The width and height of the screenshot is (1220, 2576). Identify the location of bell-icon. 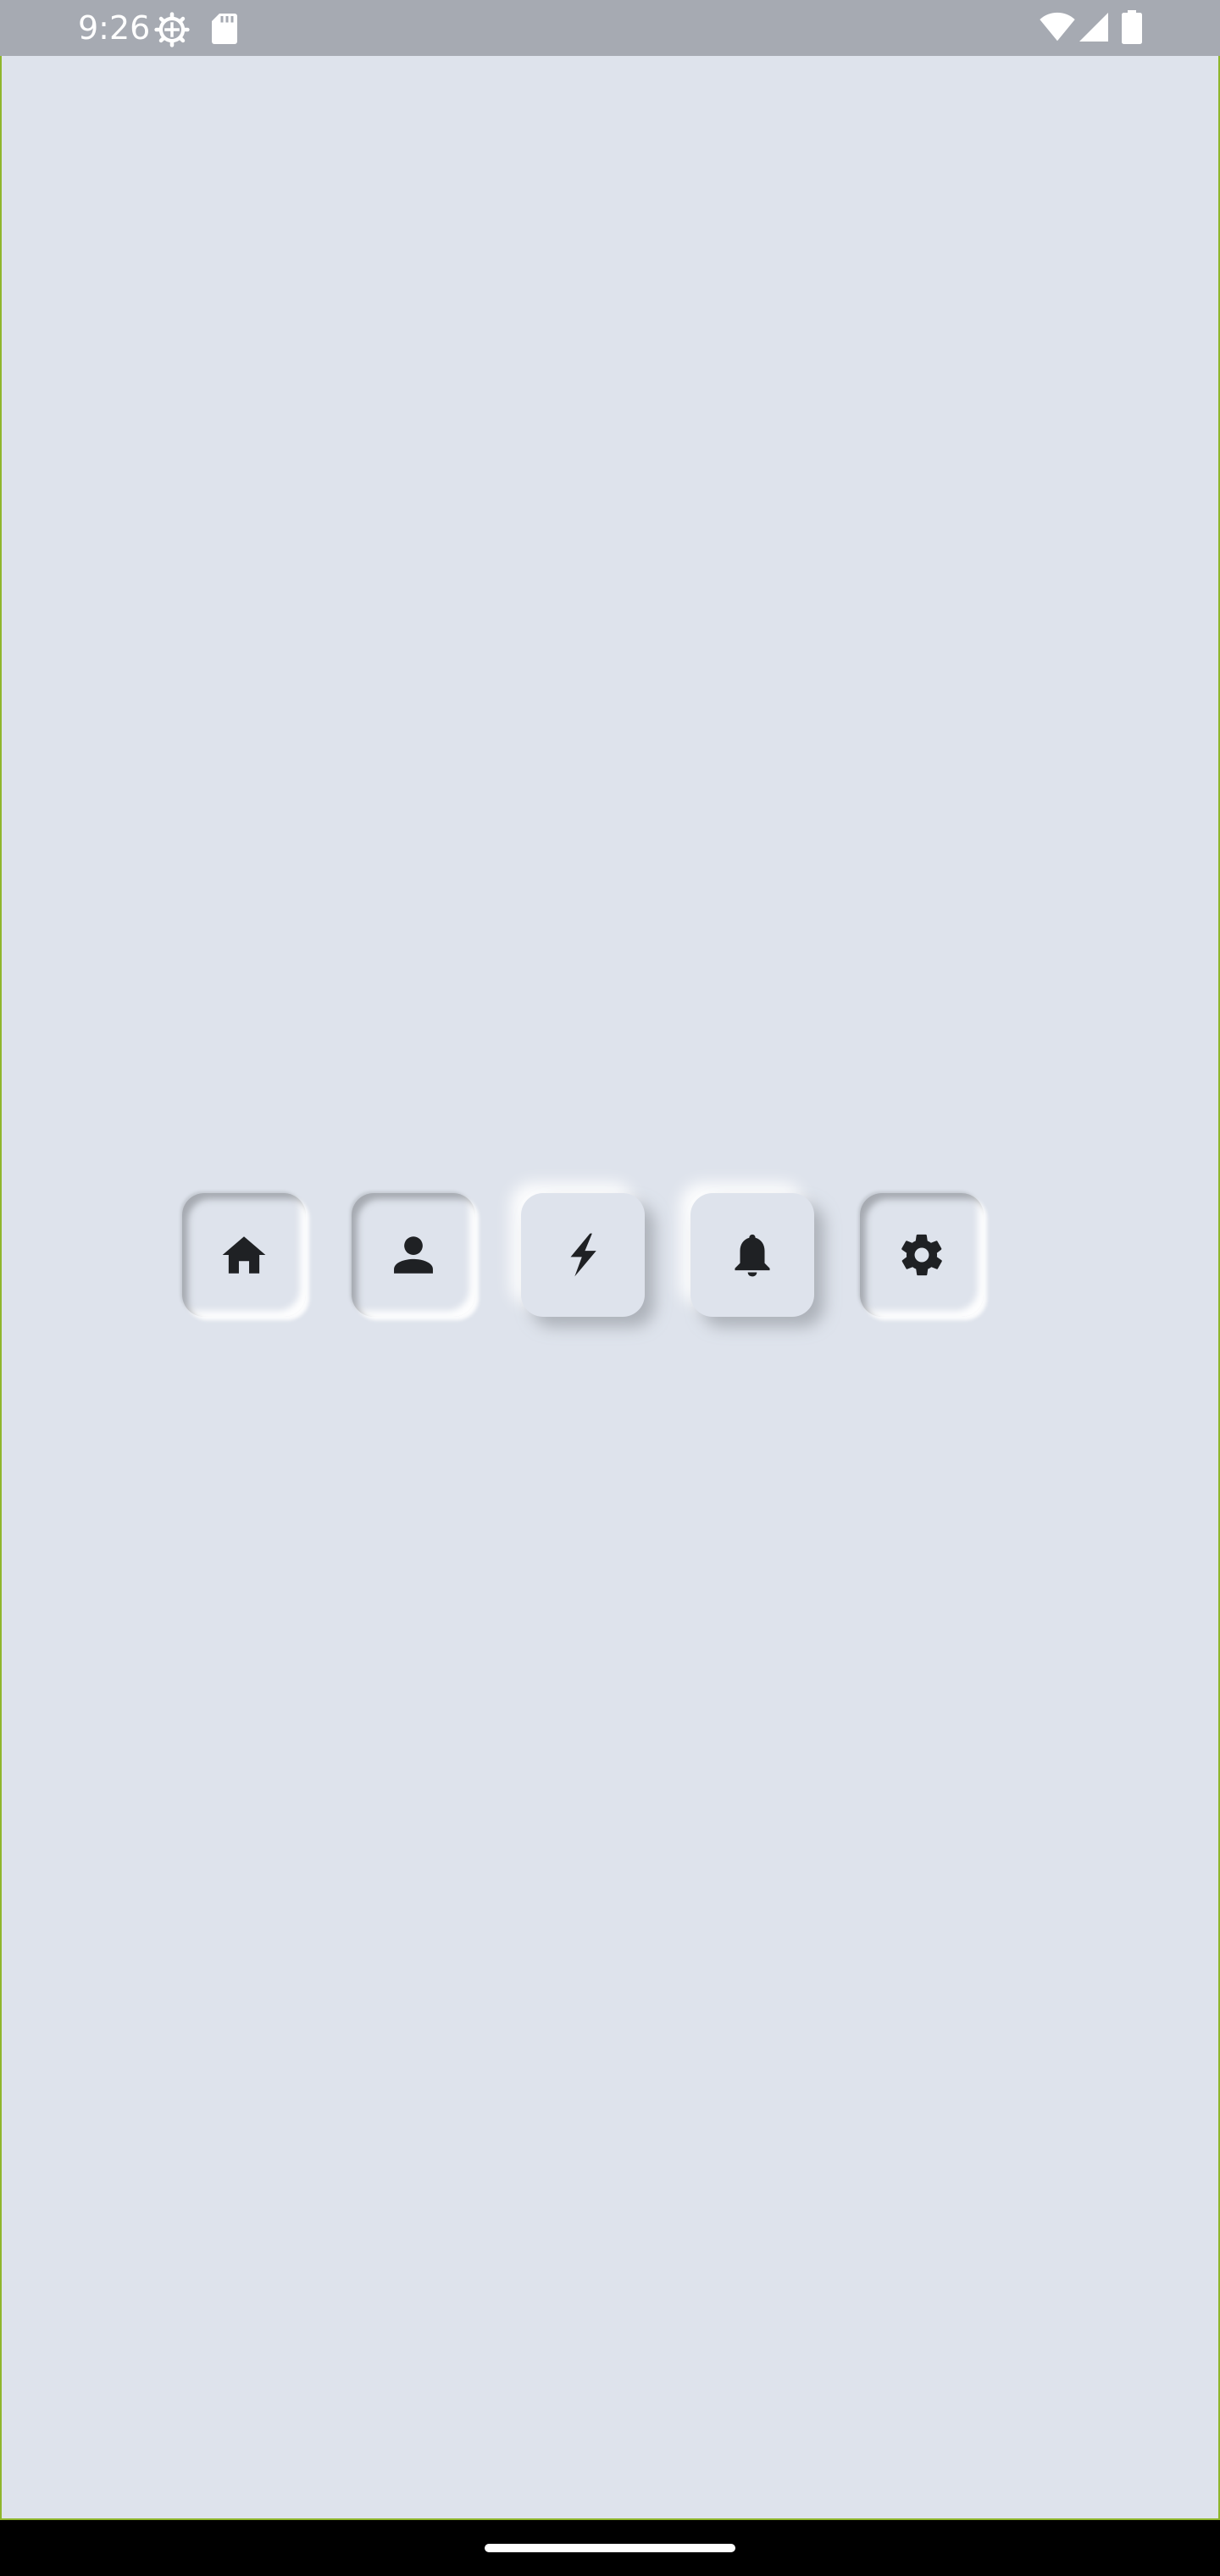
(752, 1255).